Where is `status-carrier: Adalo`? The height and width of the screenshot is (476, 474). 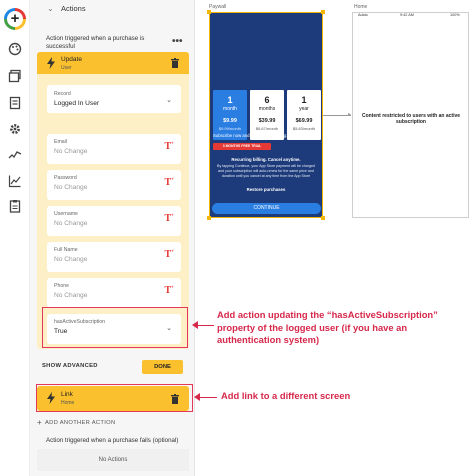
status-carrier: Adalo is located at coordinates (363, 15).